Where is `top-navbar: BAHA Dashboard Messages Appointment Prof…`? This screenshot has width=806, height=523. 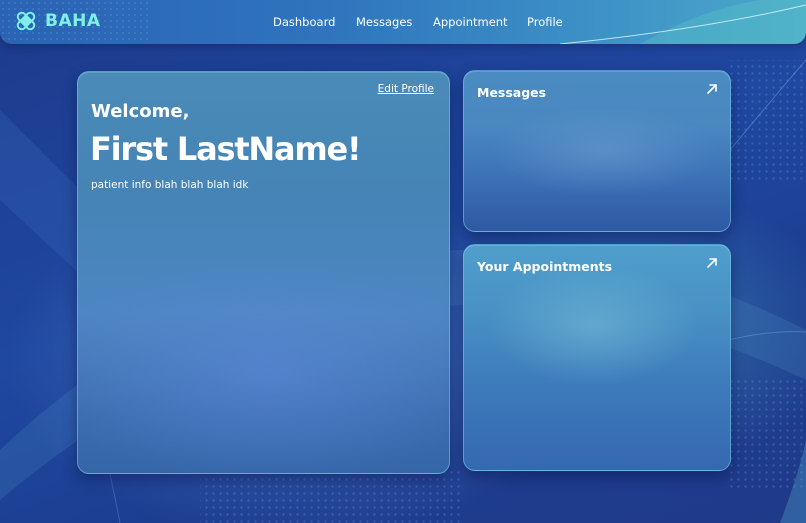 top-navbar: BAHA Dashboard Messages Appointment Prof… is located at coordinates (403, 22).